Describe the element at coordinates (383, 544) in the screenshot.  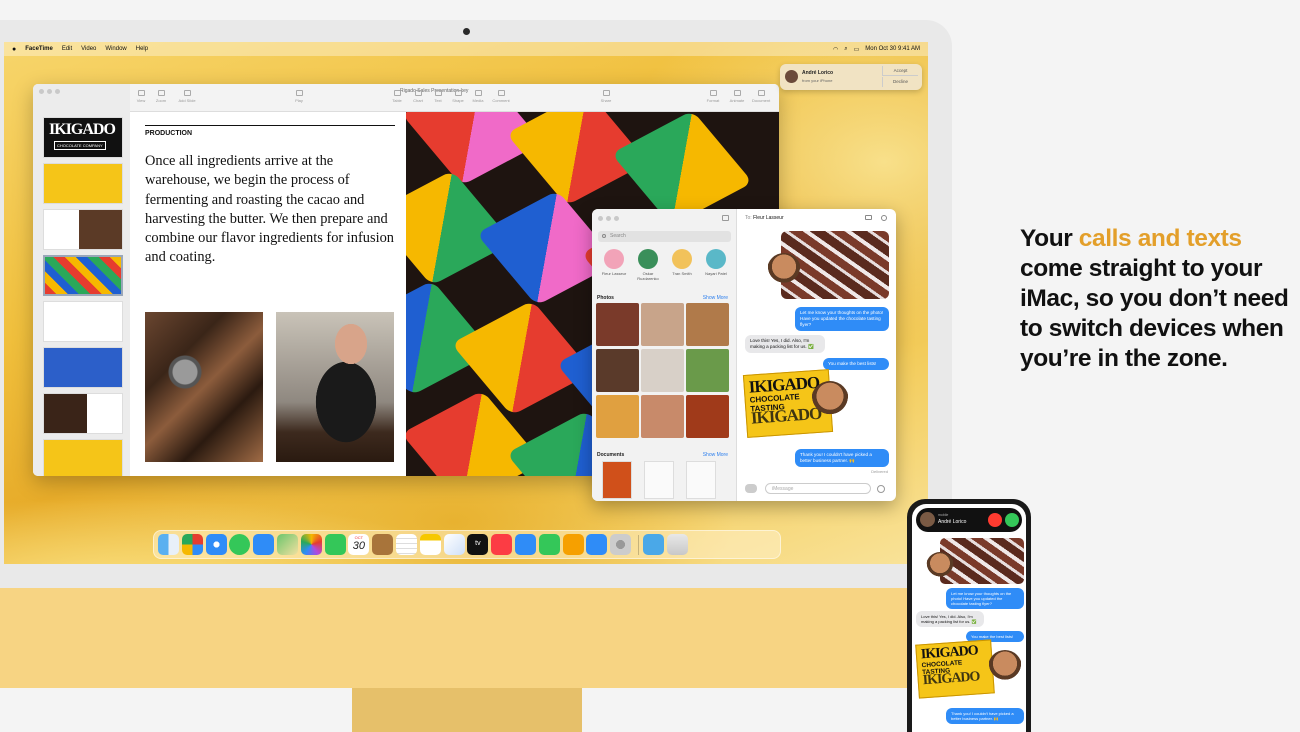
I see `contacts-icon` at that location.